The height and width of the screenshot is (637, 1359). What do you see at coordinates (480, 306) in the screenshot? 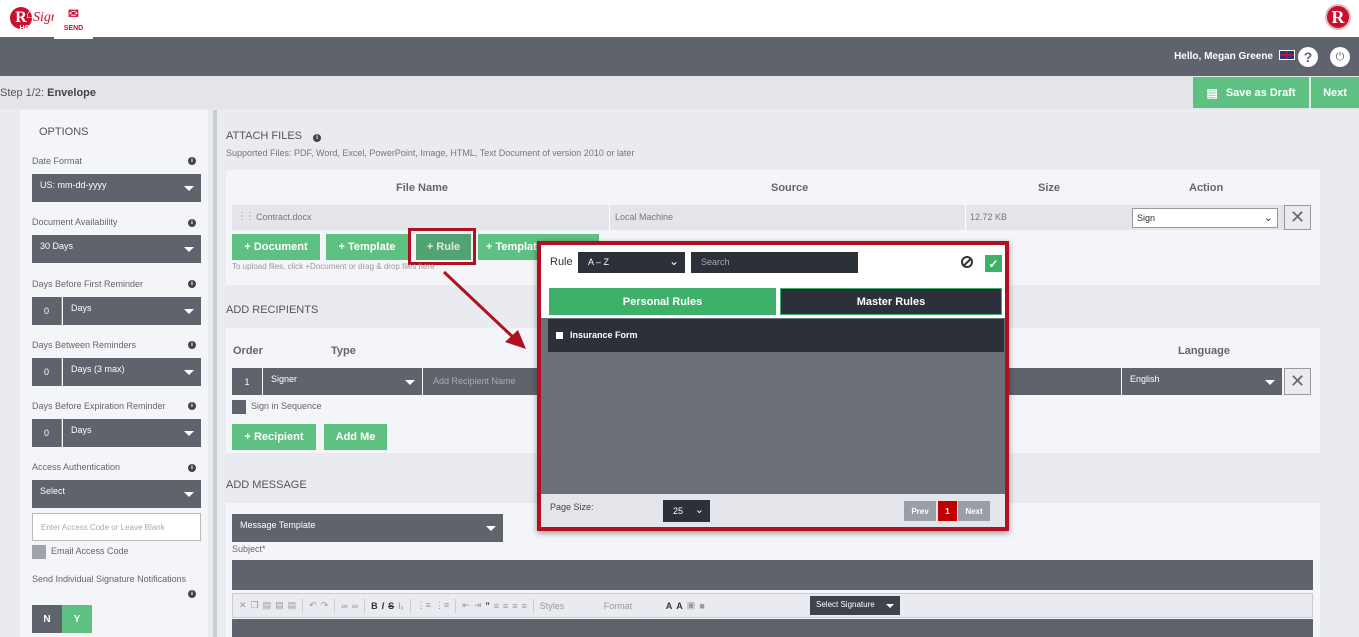
I see `arrow-line` at bounding box center [480, 306].